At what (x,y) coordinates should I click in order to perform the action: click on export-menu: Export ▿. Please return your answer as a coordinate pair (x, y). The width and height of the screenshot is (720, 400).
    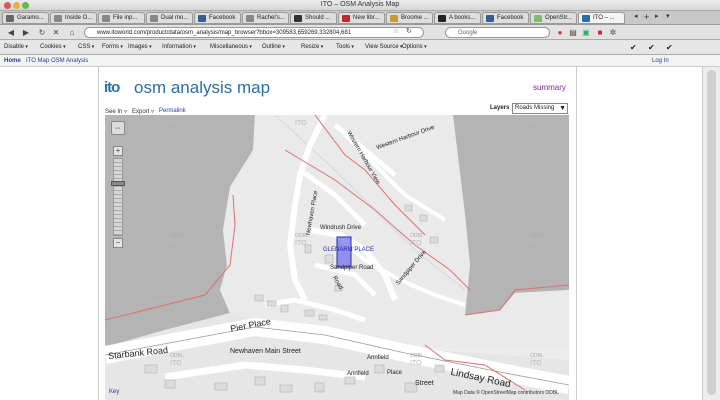
    Looking at the image, I should click on (143, 111).